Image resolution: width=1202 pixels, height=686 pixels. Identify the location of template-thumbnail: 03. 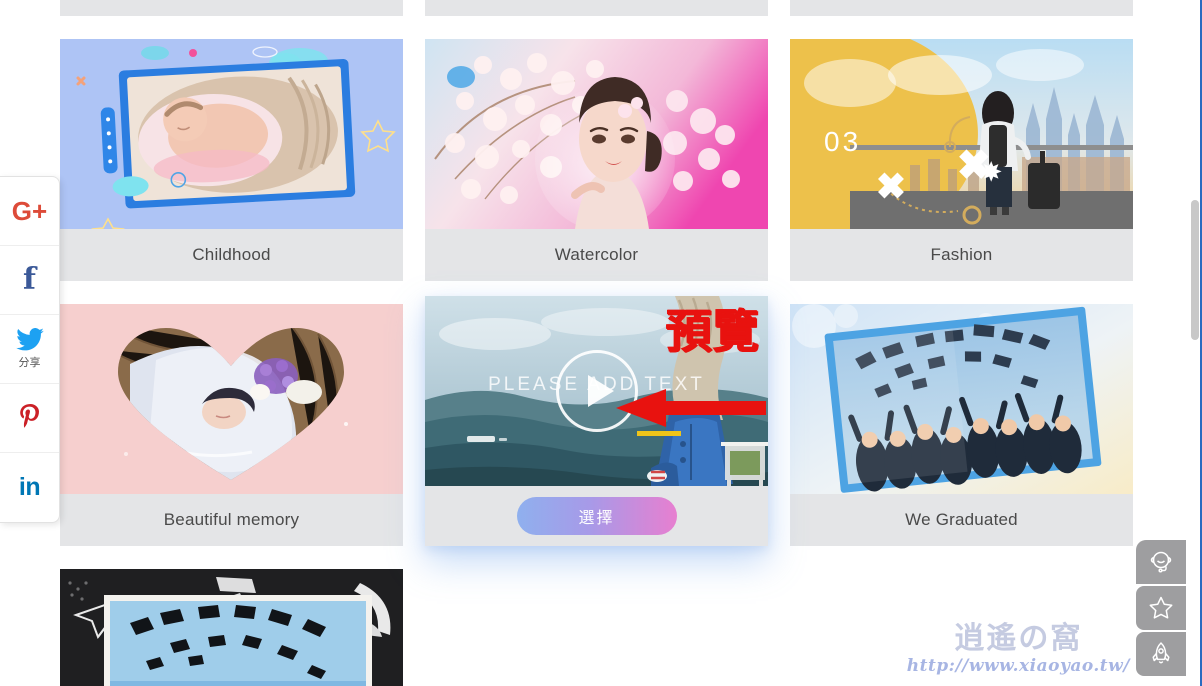
(961, 134).